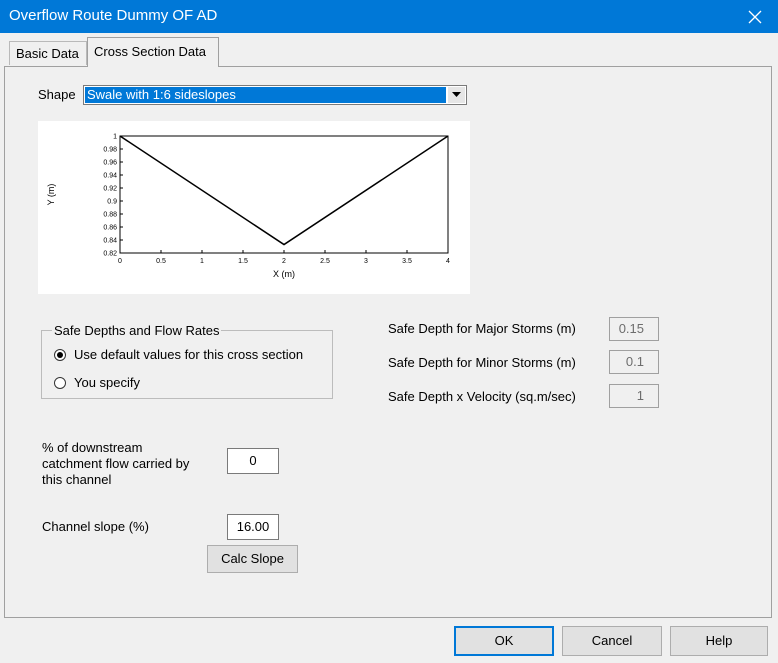 Image resolution: width=778 pixels, height=663 pixels. I want to click on chevron-down-icon, so click(456, 94).